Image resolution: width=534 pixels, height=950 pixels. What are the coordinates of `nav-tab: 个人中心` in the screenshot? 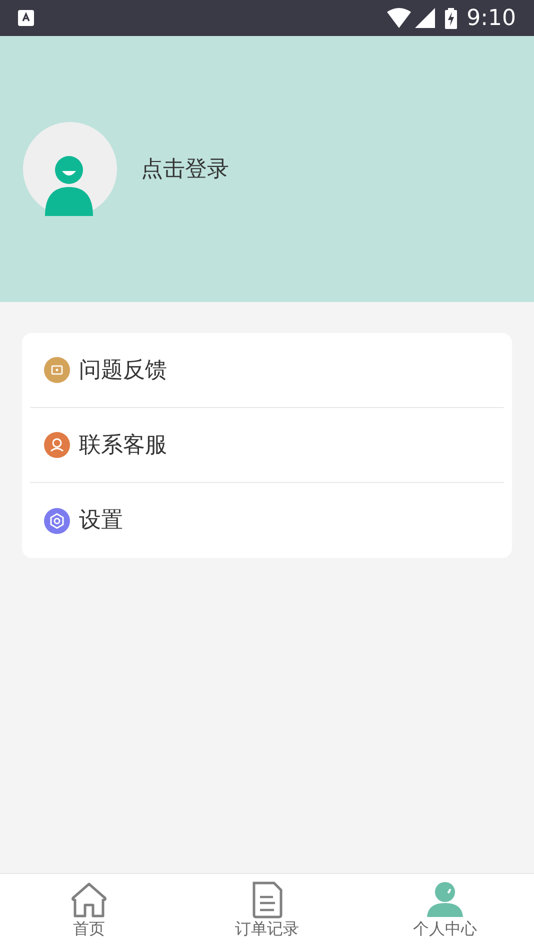 It's located at (445, 912).